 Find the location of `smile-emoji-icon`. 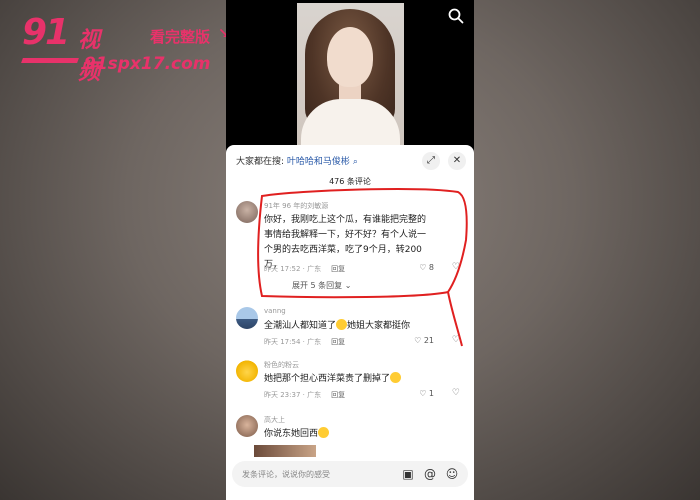

smile-emoji-icon is located at coordinates (342, 324).